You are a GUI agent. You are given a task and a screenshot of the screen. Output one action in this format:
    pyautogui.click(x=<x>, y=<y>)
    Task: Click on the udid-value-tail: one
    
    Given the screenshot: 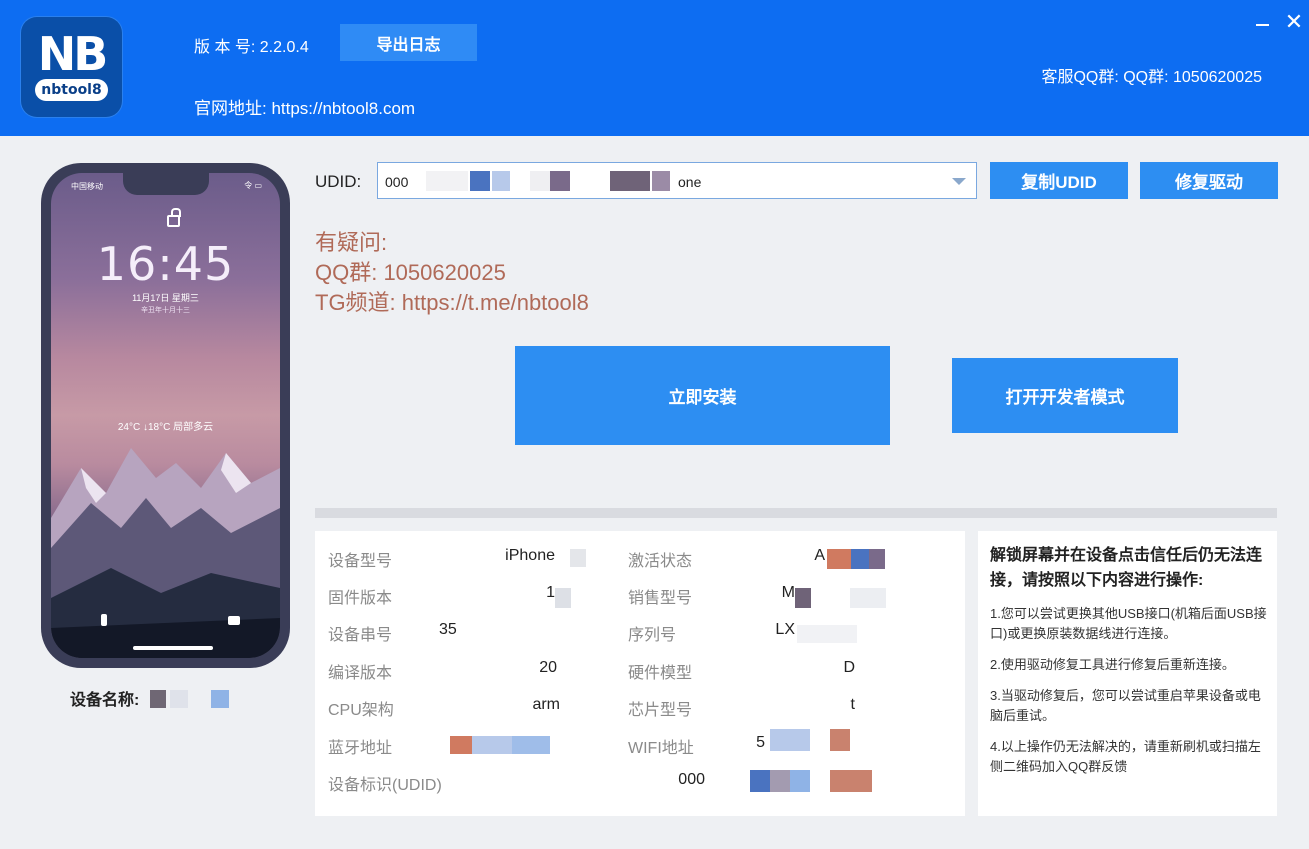 What is the action you would take?
    pyautogui.click(x=690, y=182)
    